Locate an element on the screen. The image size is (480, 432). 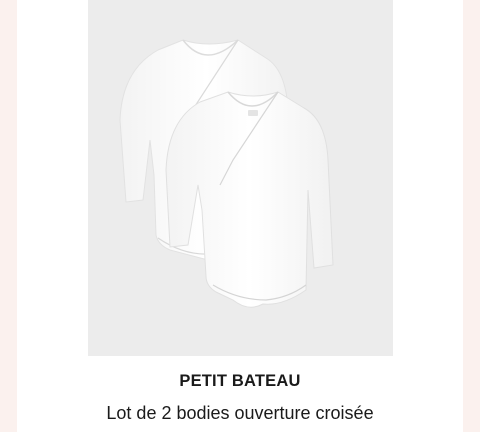
left-edge is located at coordinates (8, 216).